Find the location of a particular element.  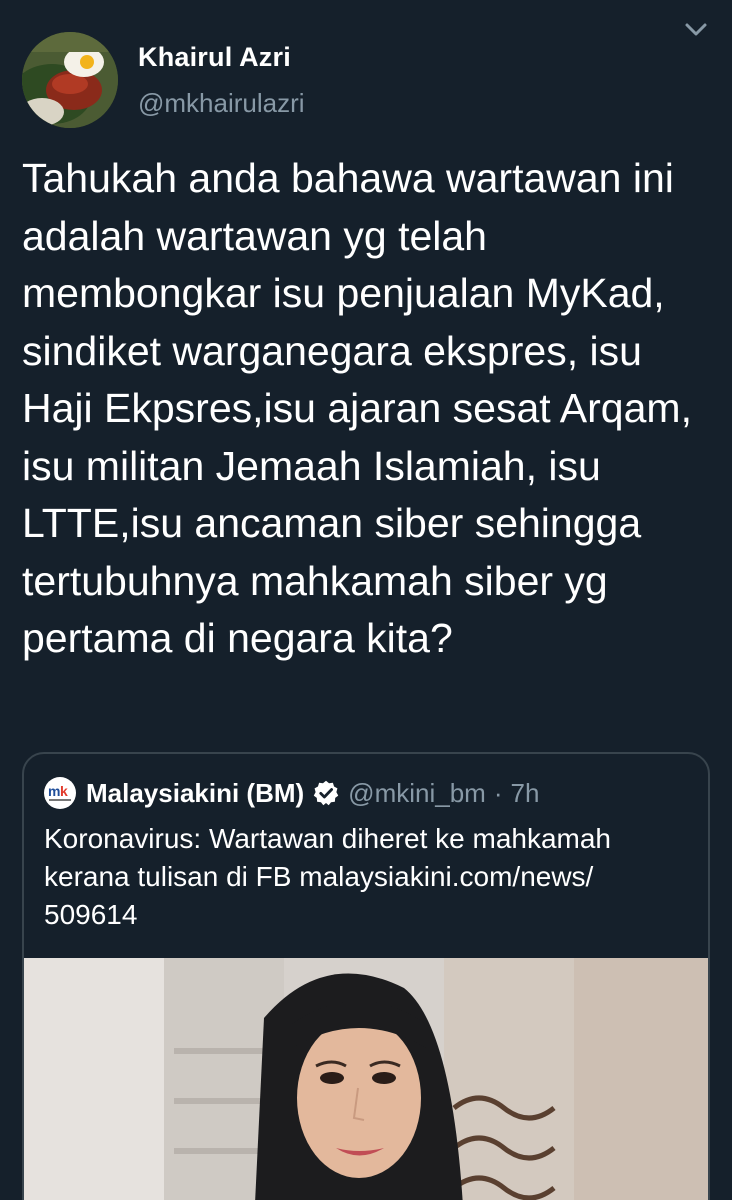

avatar-image is located at coordinates (70, 80).